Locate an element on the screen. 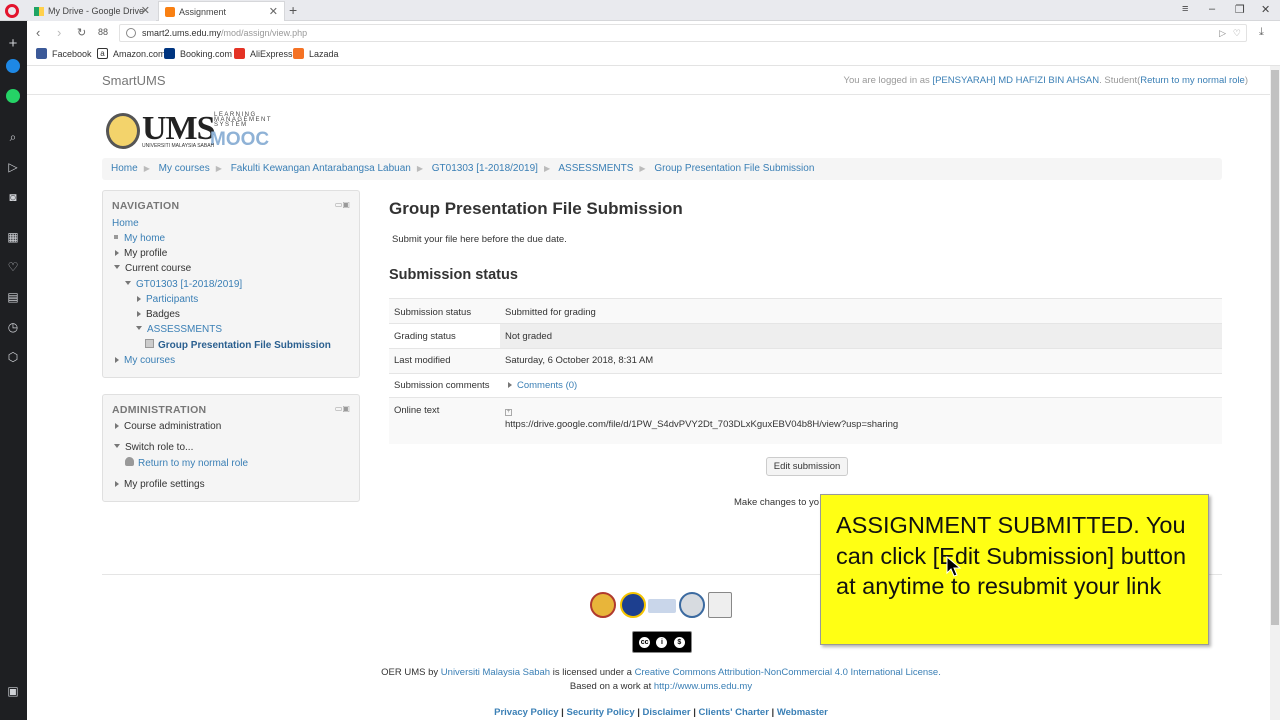 Image resolution: width=1280 pixels, height=720 pixels. partner-seal-icon is located at coordinates (692, 605).